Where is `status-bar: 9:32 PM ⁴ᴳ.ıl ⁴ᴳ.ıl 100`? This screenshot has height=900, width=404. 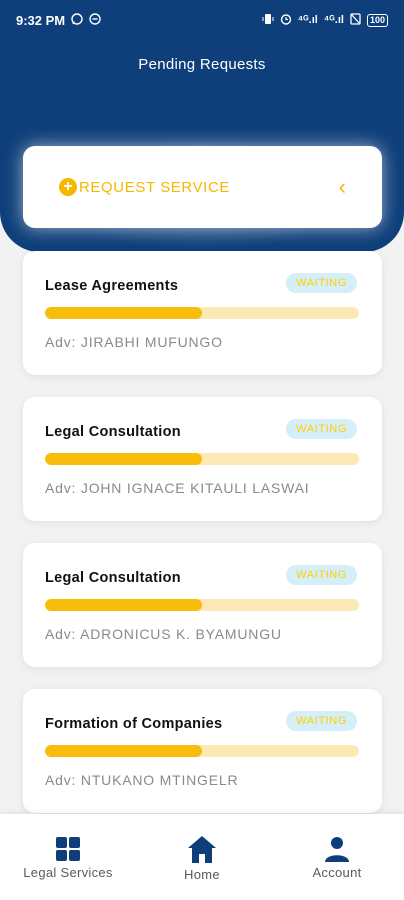
status-bar: 9:32 PM ⁴ᴳ.ıl ⁴ᴳ.ıl 100 is located at coordinates (202, 20).